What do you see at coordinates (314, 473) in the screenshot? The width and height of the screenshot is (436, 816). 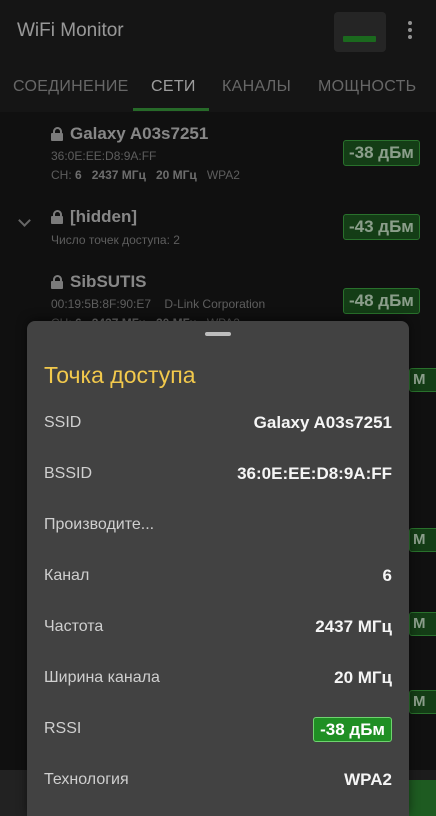 I see `detail-value: 36:0E:EE:D8:9A:FF` at bounding box center [314, 473].